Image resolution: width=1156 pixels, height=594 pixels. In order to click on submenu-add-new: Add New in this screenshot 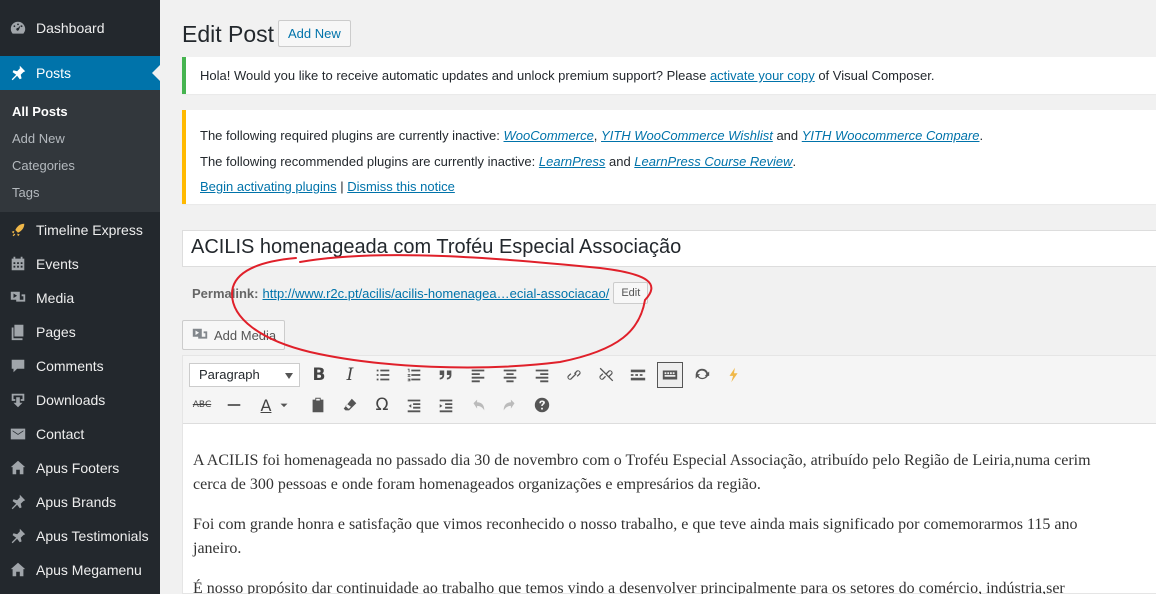, I will do `click(38, 138)`.